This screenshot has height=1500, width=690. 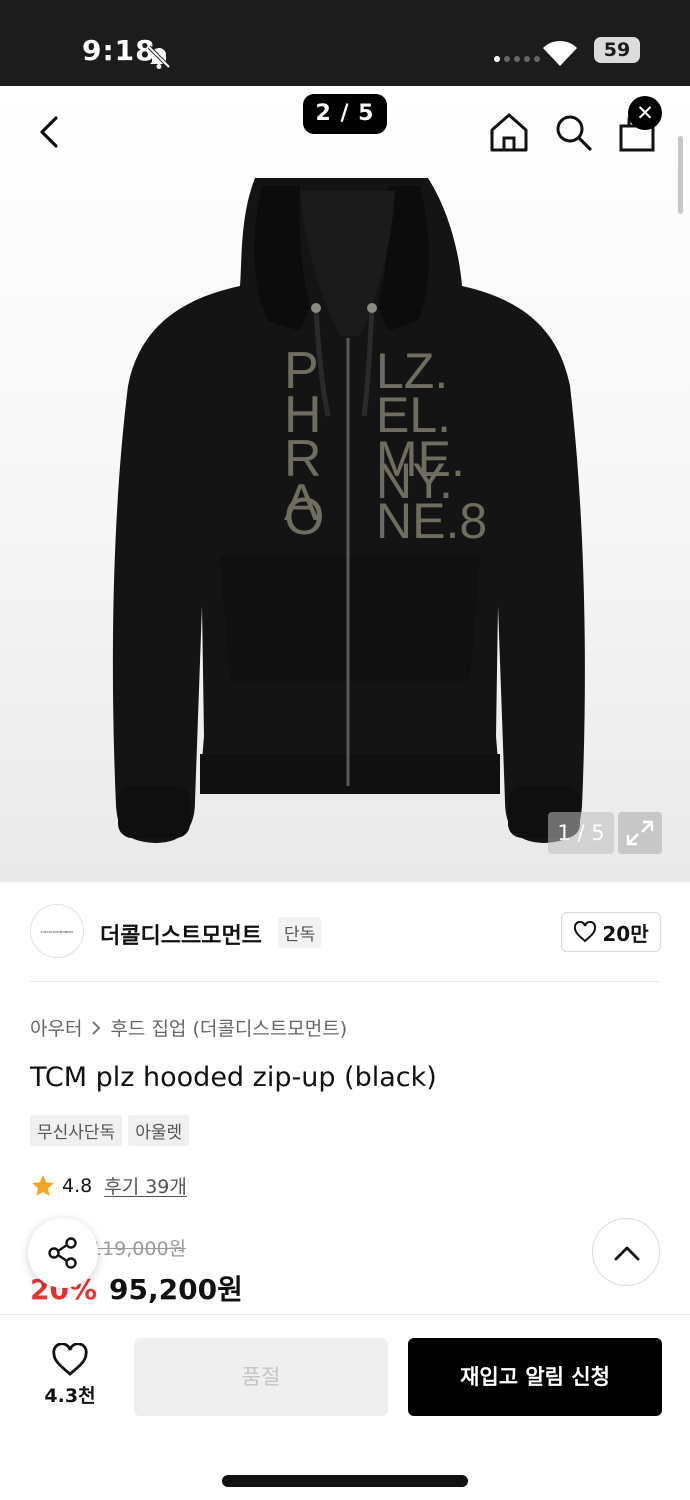 What do you see at coordinates (261, 1377) in the screenshot?
I see `soldout-button: 품절` at bounding box center [261, 1377].